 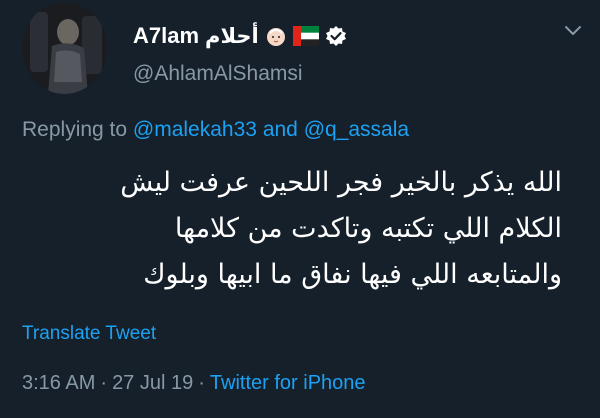 What do you see at coordinates (195, 129) in the screenshot?
I see `mention-link-1: @malekah33` at bounding box center [195, 129].